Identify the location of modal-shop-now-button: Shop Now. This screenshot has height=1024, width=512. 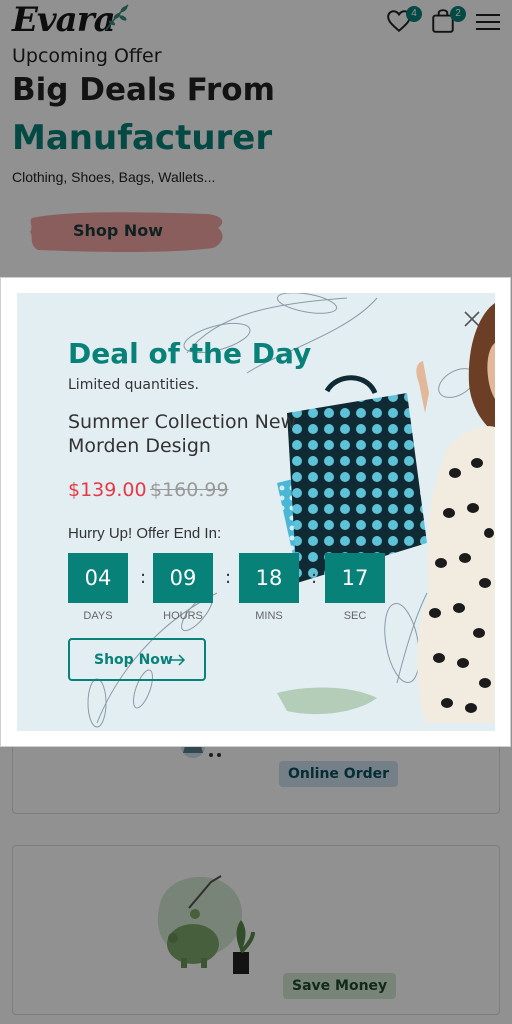
(137, 659).